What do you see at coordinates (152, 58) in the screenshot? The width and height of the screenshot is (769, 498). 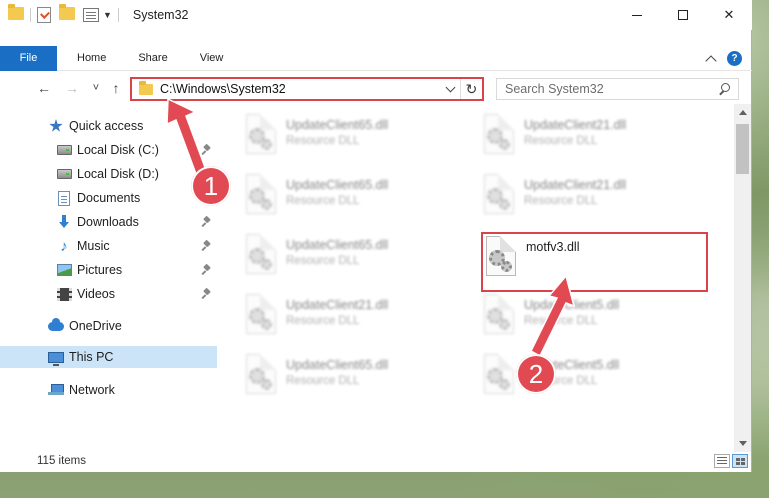 I see `tab-share: Share` at bounding box center [152, 58].